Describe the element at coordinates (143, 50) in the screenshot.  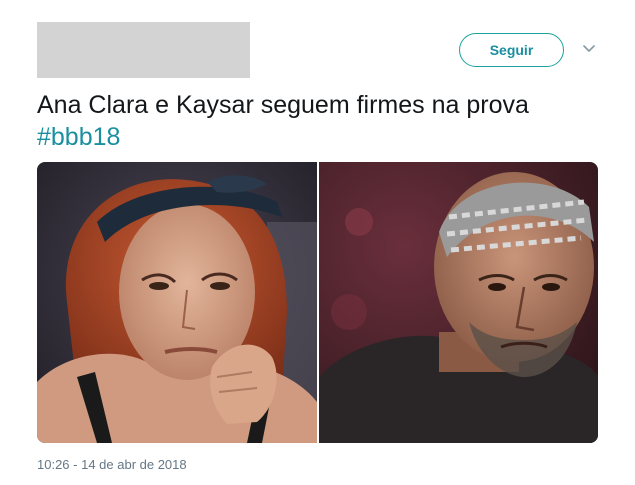
I see `redacted-author-block` at that location.